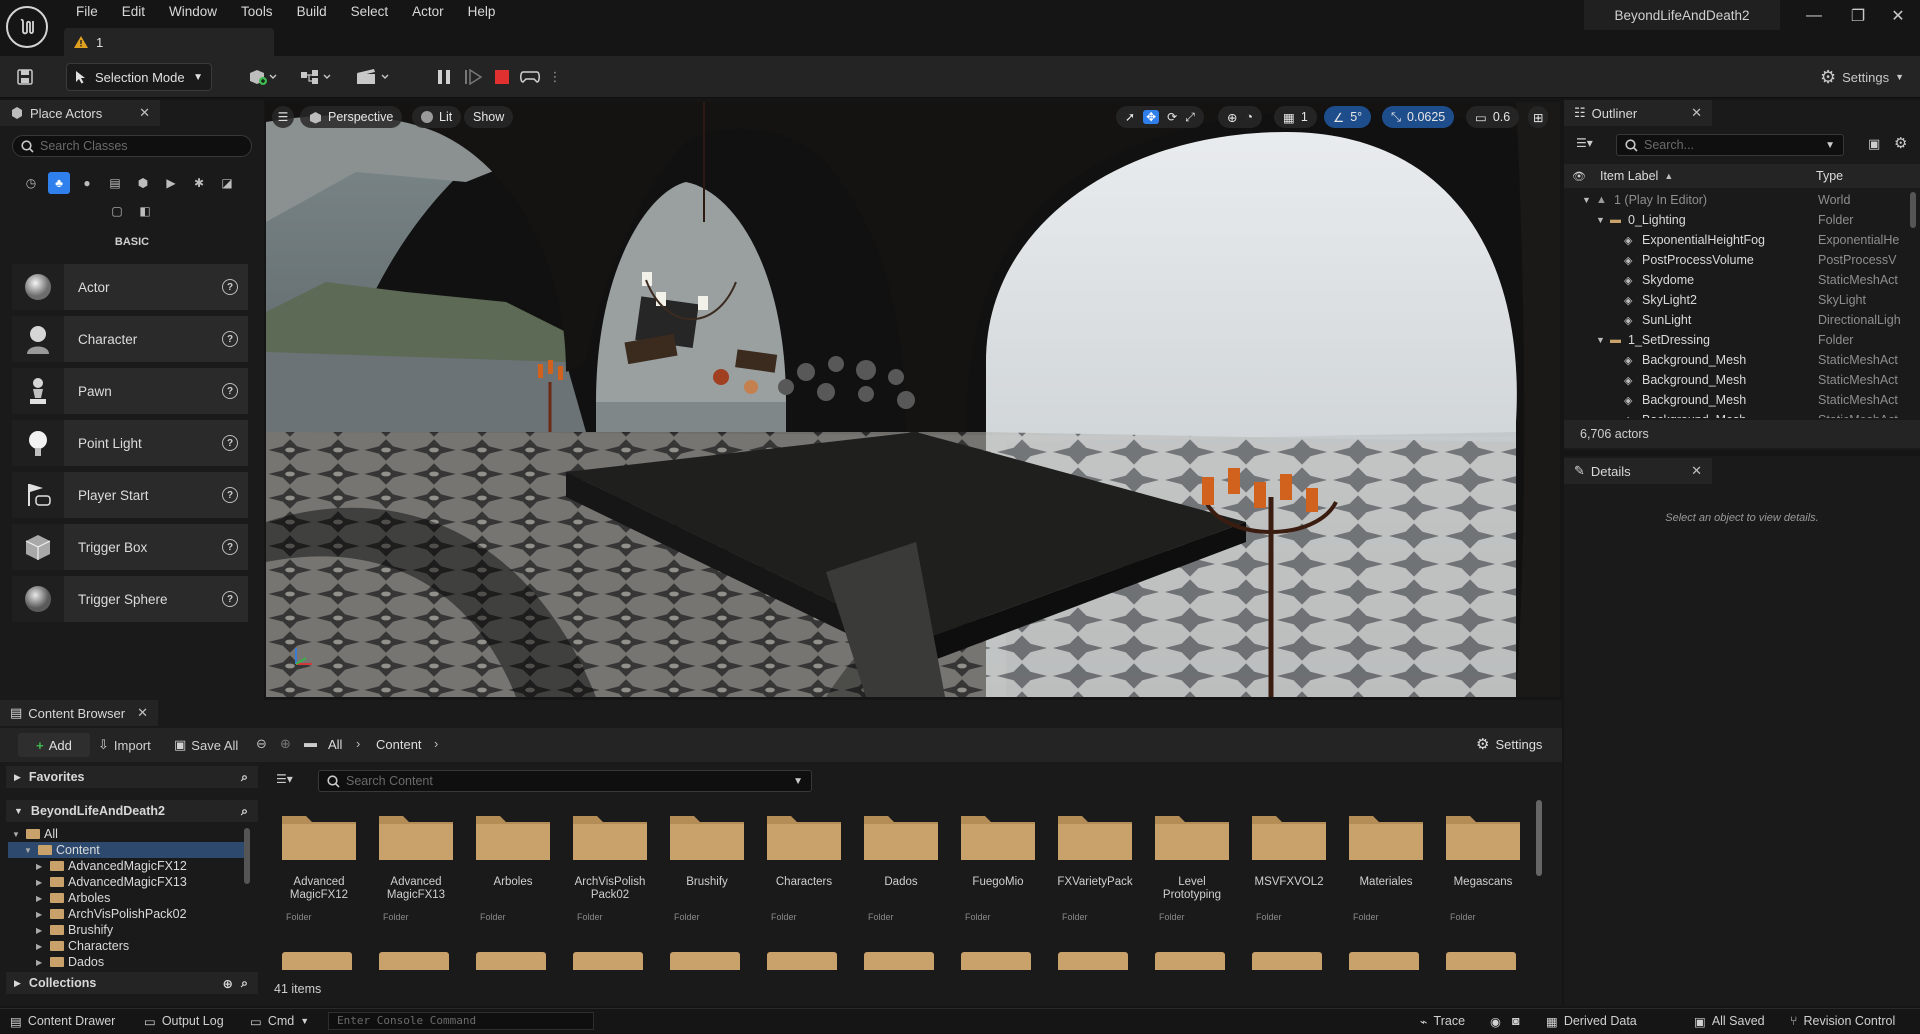 Image resolution: width=1920 pixels, height=1034 pixels. I want to click on scale-snap-button: ⤡ 0.0625, so click(1418, 117).